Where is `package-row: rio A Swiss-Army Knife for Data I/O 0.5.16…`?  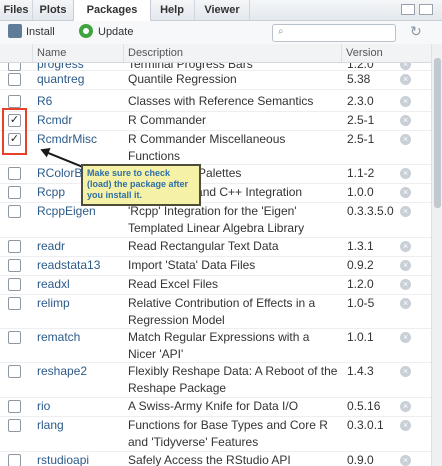
package-row: rio A Swiss-Army Knife for Data I/O 0.5.16… is located at coordinates (215, 407).